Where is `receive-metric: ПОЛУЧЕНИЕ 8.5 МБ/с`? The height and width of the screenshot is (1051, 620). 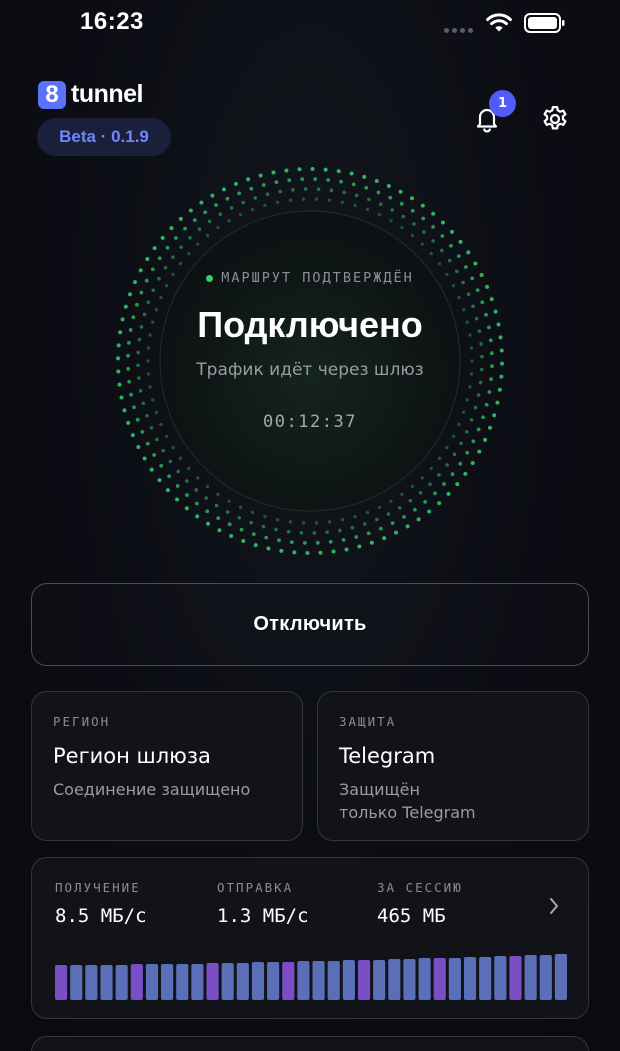 receive-metric: ПОЛУЧЕНИЕ 8.5 МБ/с is located at coordinates (101, 903).